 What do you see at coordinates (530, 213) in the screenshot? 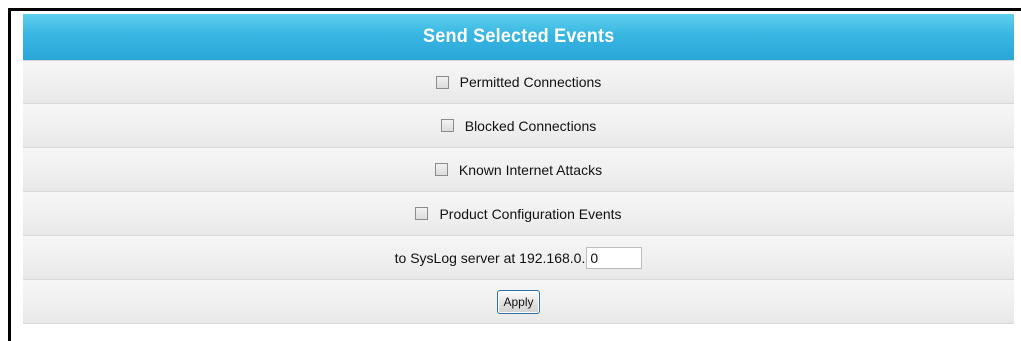
I see `product-configuration-events-label: Product Configuration Events` at bounding box center [530, 213].